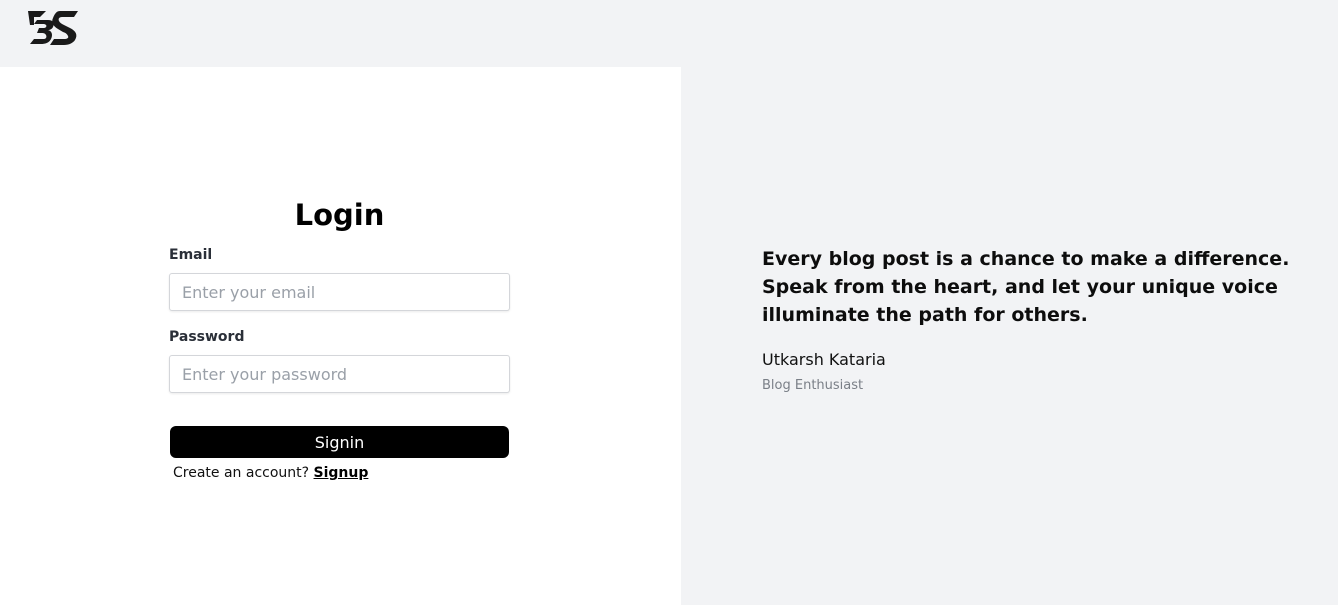 The image size is (1338, 605). What do you see at coordinates (813, 385) in the screenshot?
I see `testimonial-role: Blog Enthusiast` at bounding box center [813, 385].